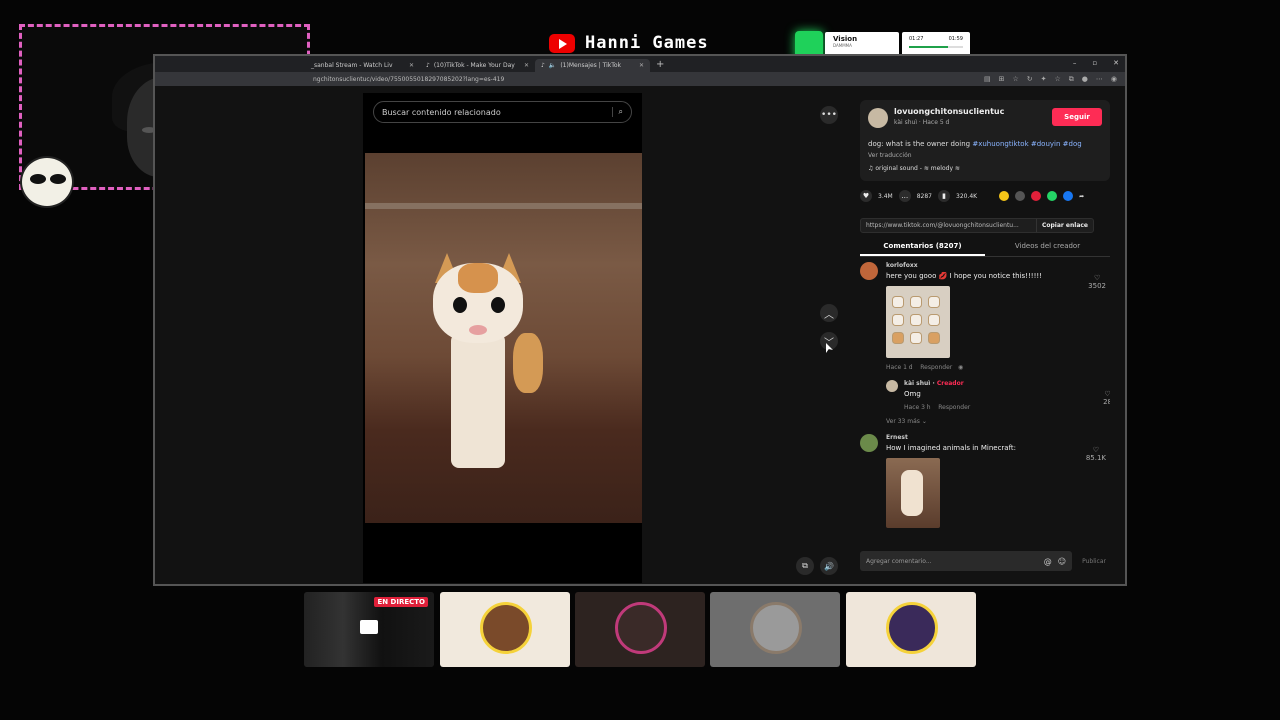  Describe the element at coordinates (922, 246) in the screenshot. I see `tab-comments: Comentarios (8207)` at that location.